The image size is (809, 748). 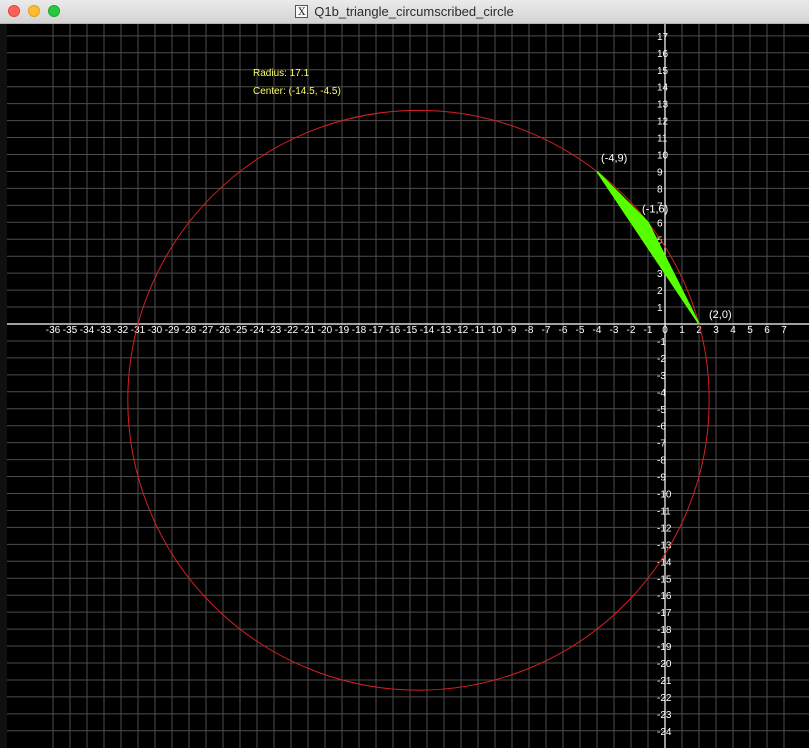 I want to click on x-tick-label: -31, so click(x=138, y=330).